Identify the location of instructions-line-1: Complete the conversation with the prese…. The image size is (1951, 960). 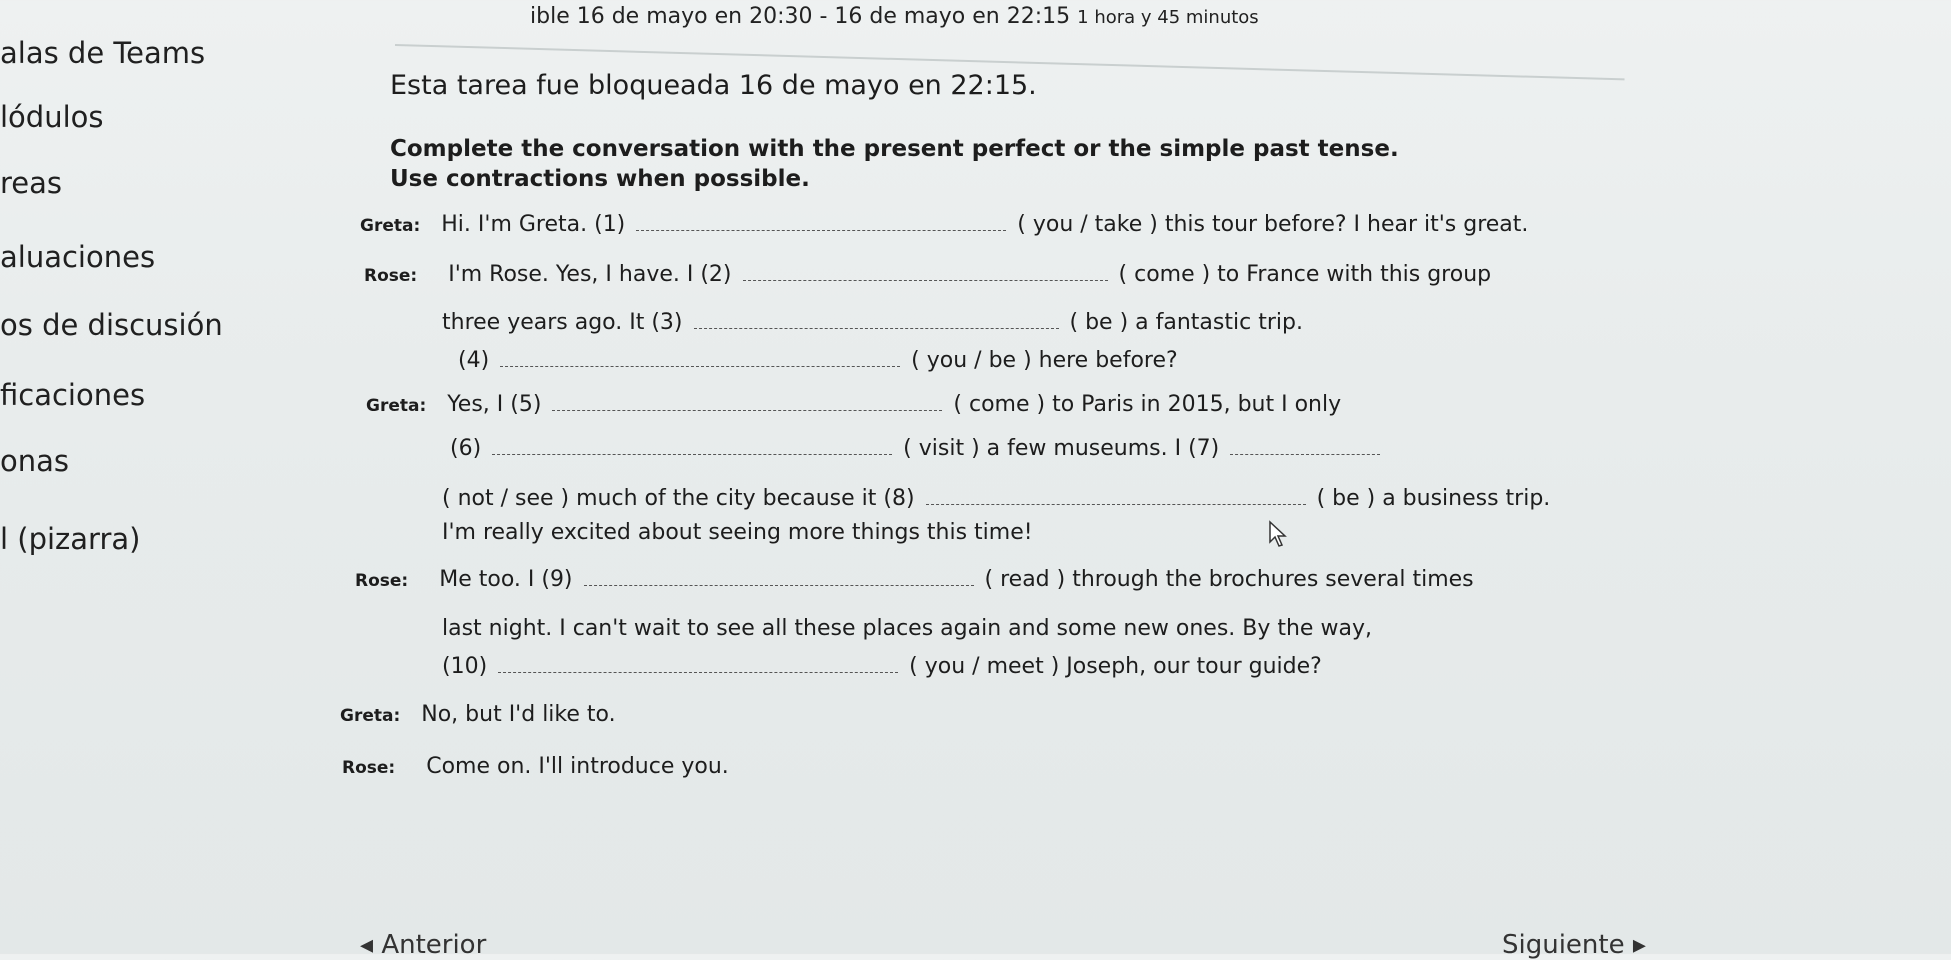
(894, 149).